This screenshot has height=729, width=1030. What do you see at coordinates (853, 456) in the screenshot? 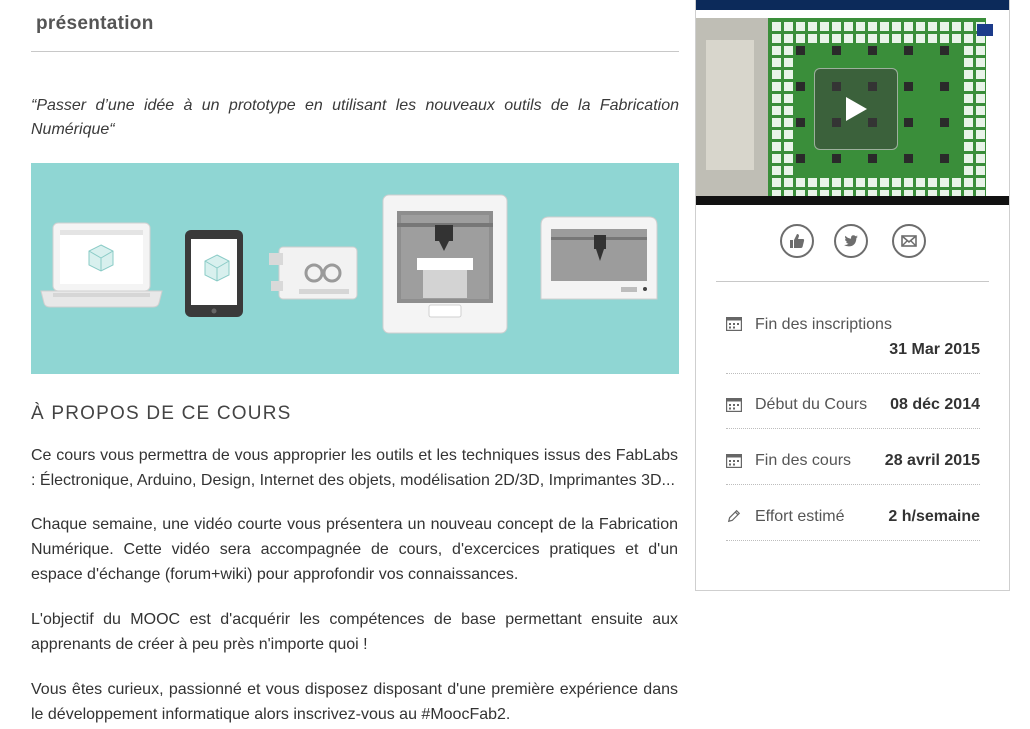
I see `info-row-course-end: Fin des cours 28 avril 2015` at bounding box center [853, 456].